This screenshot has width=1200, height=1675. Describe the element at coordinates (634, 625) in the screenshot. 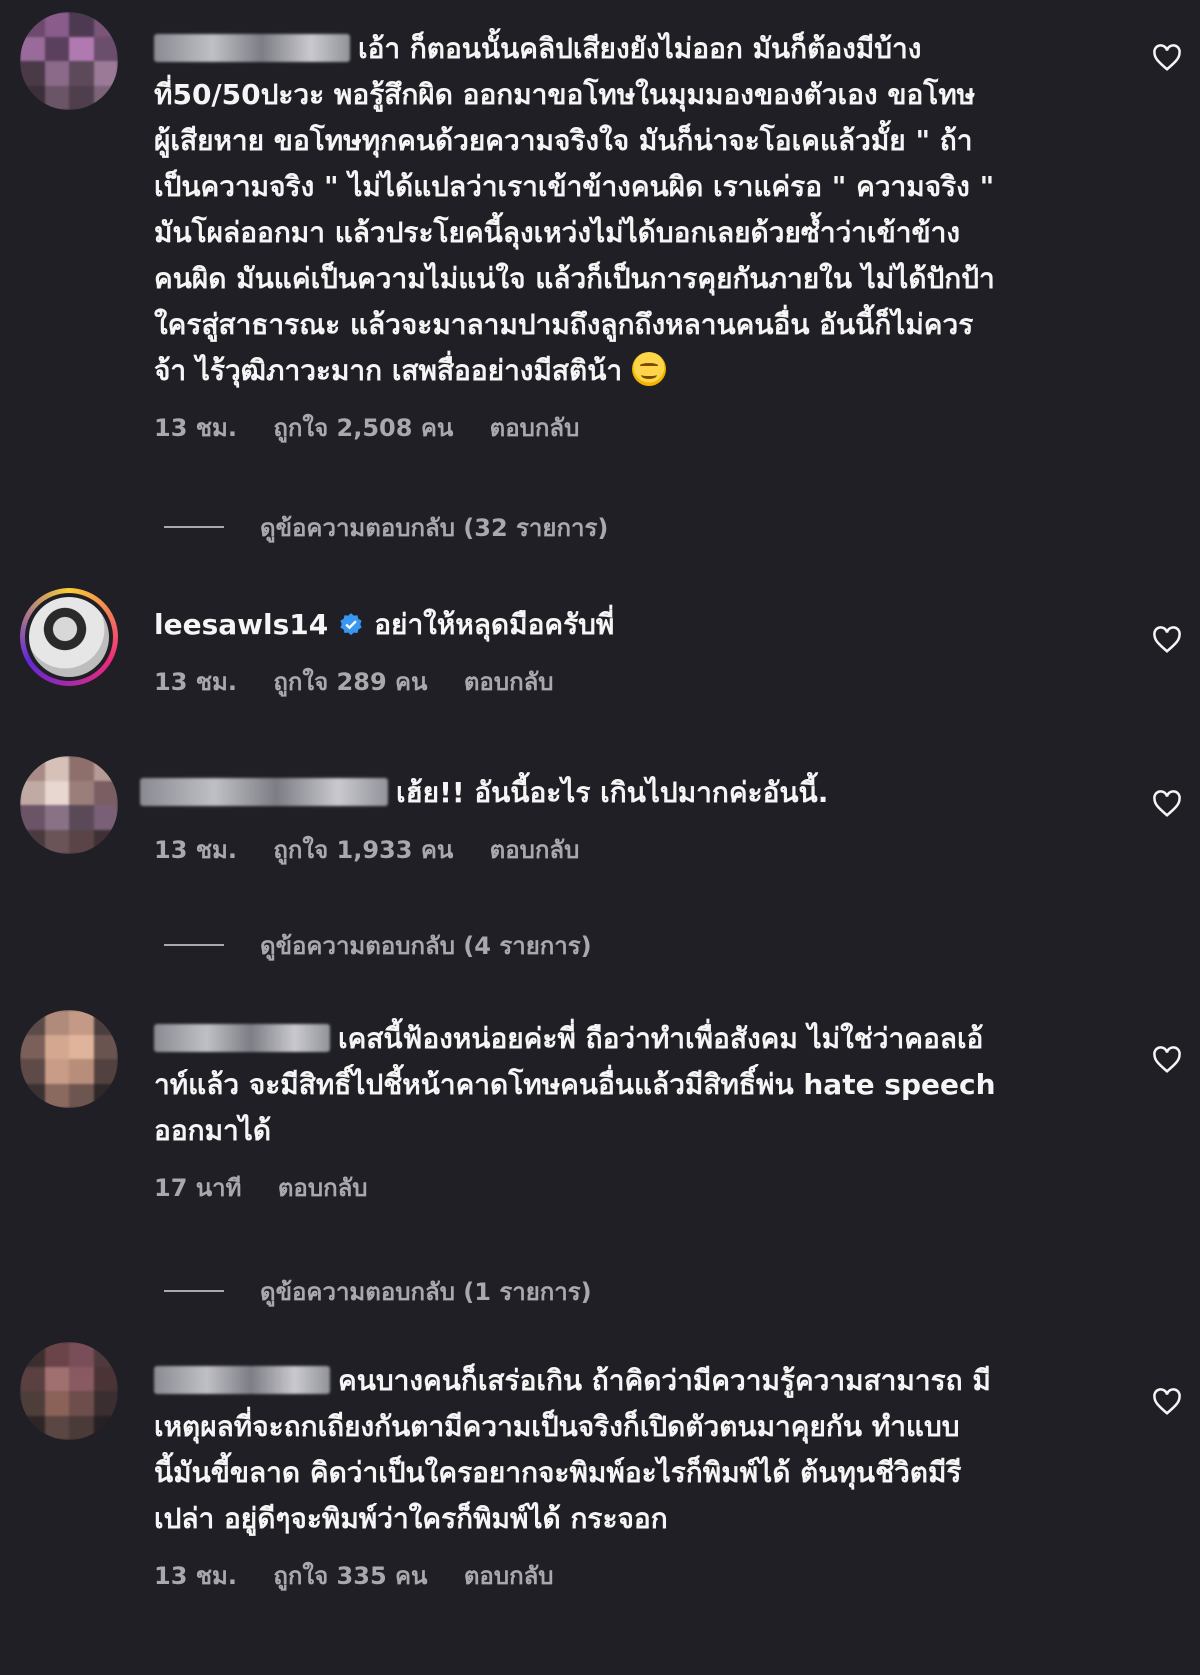

I see `comment-text: leesawls14 อย่าให้หลุดมือครับพี่` at that location.